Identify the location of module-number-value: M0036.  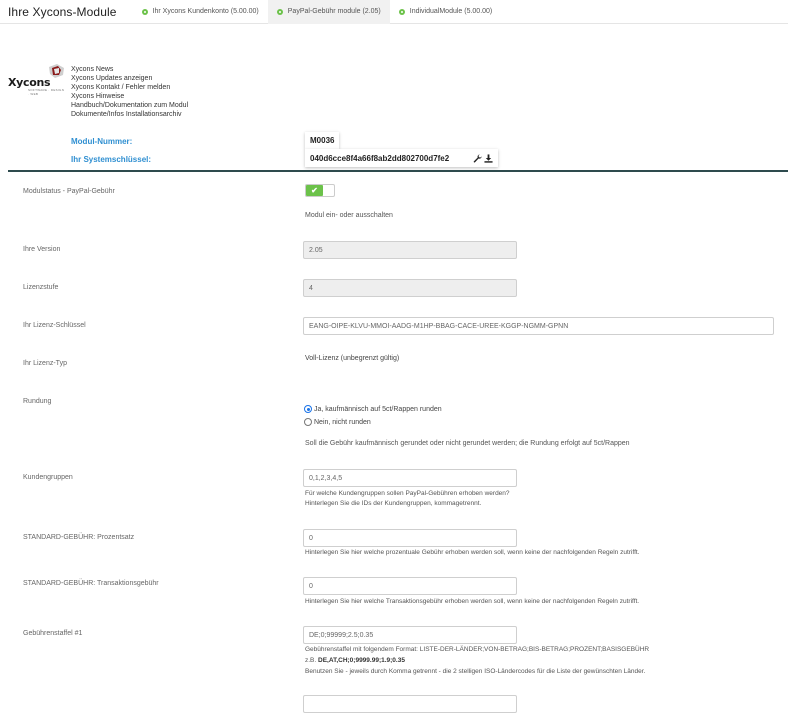
(322, 140).